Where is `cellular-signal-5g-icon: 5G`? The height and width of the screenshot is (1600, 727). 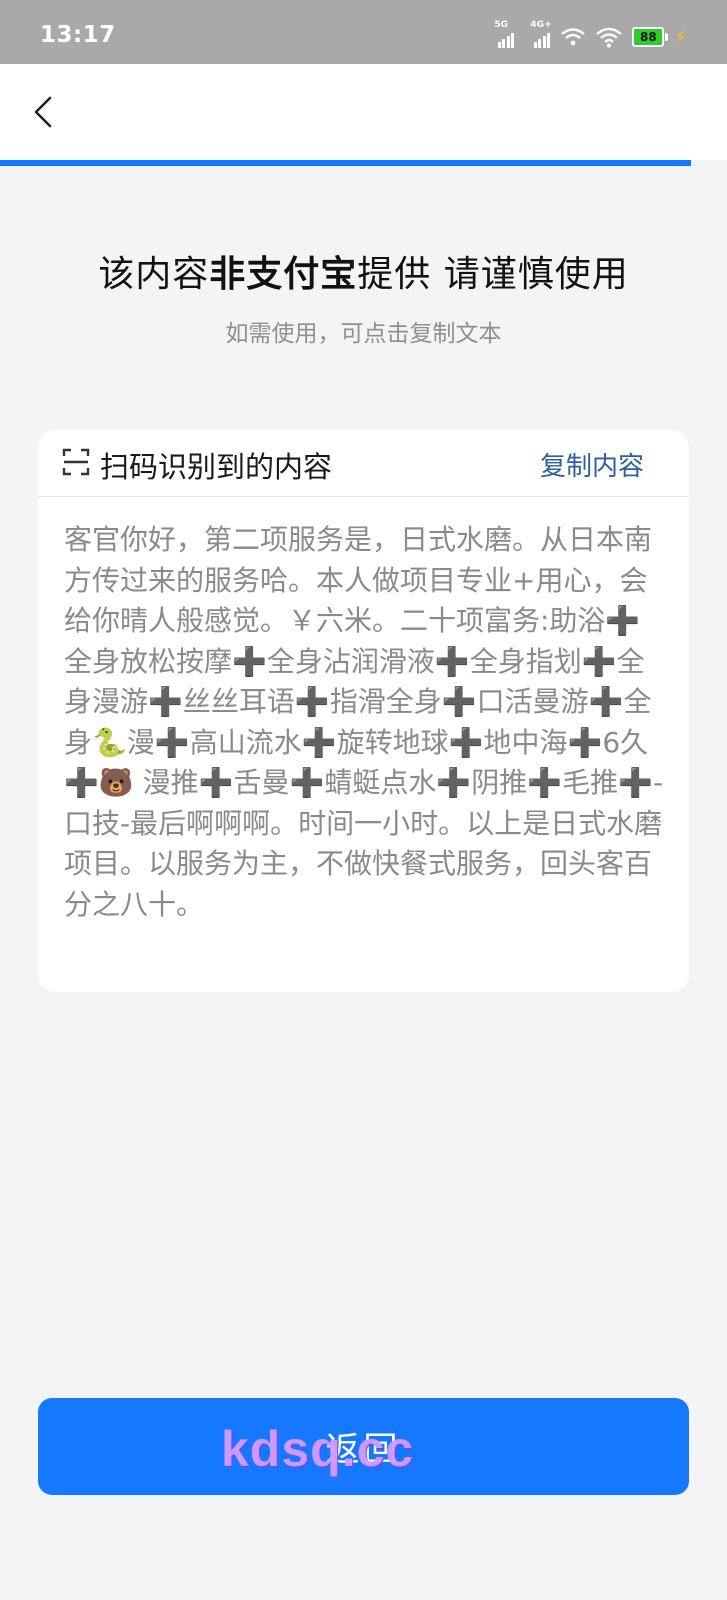
cellular-signal-5g-icon: 5G is located at coordinates (504, 34).